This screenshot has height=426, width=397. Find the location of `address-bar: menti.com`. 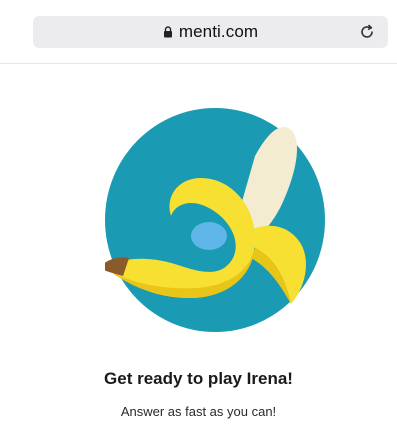

address-bar: menti.com is located at coordinates (210, 32).